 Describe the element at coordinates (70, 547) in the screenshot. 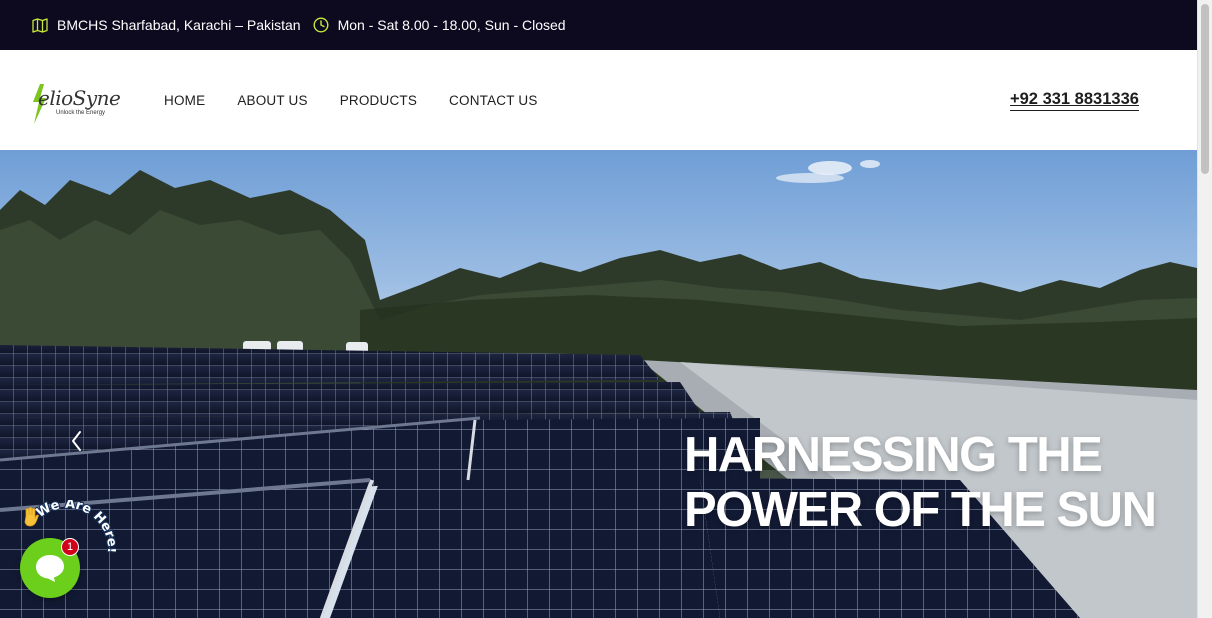

I see `chat-notification-badge: 1` at that location.